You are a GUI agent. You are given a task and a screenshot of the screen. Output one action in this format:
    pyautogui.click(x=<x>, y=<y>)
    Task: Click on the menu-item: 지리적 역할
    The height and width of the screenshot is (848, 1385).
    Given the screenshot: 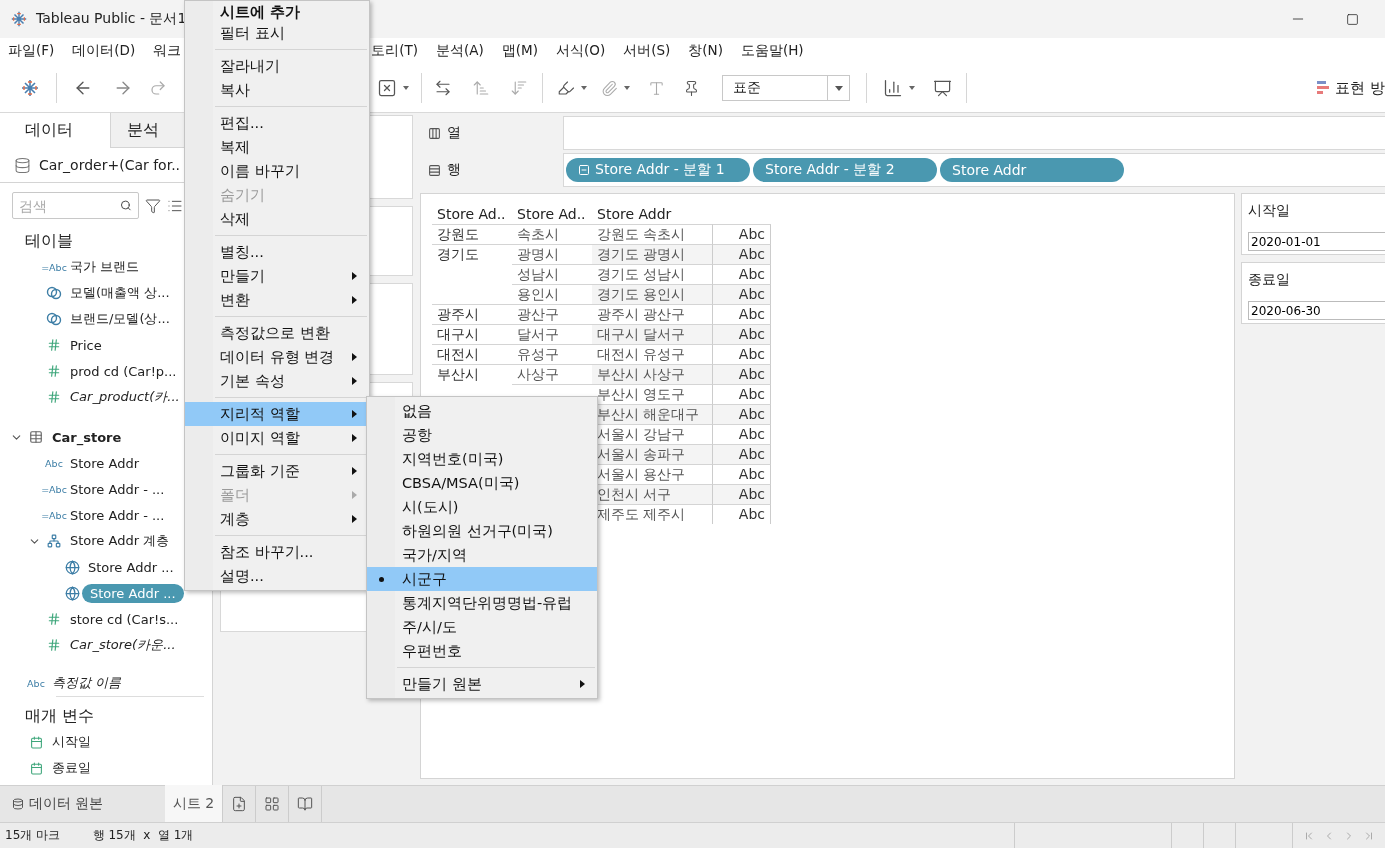 What is the action you would take?
    pyautogui.click(x=277, y=414)
    